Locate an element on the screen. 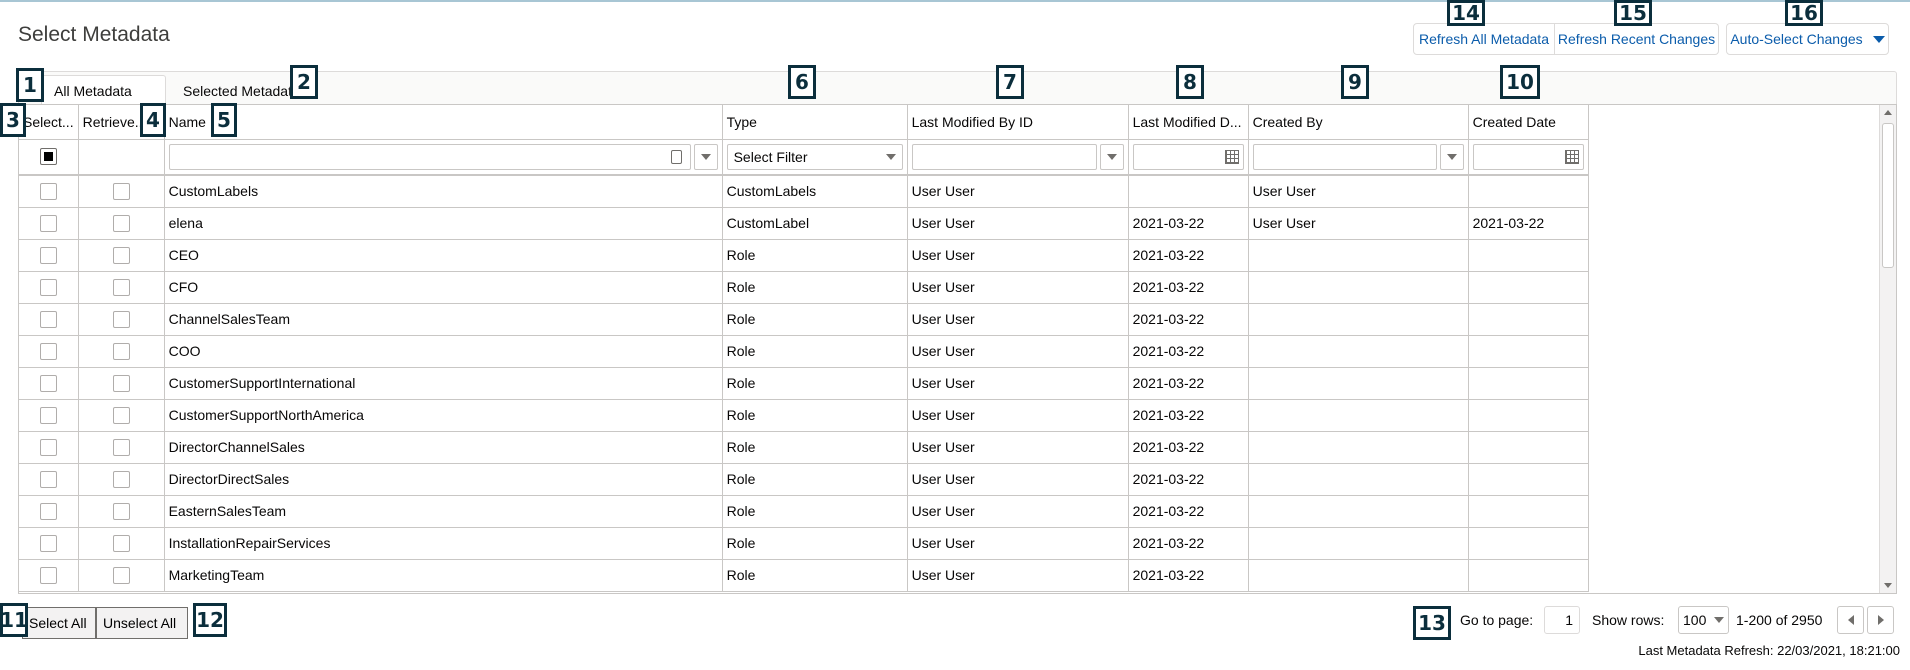 The image size is (1910, 670). auto-select-changes-button: Auto-Select Changes is located at coordinates (1807, 39).